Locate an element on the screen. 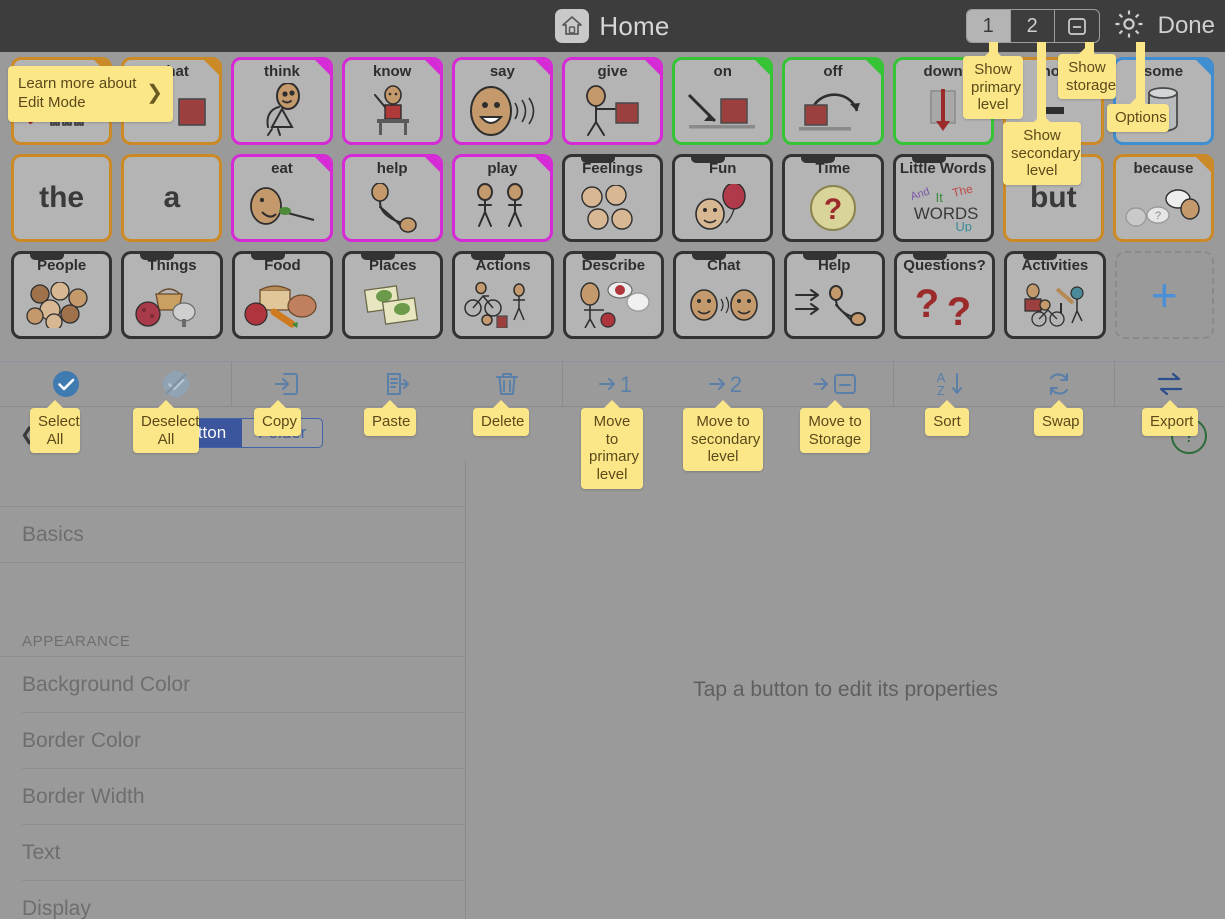 Image resolution: width=1225 pixels, height=919 pixels. toolbar-group-select is located at coordinates (121, 384).